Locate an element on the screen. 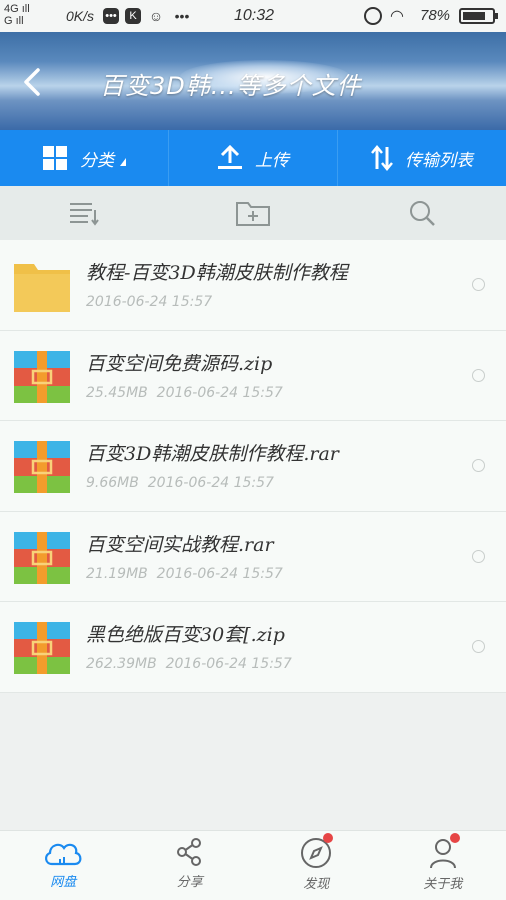 The image size is (506, 900). nav-label: 关于我 is located at coordinates (443, 884).